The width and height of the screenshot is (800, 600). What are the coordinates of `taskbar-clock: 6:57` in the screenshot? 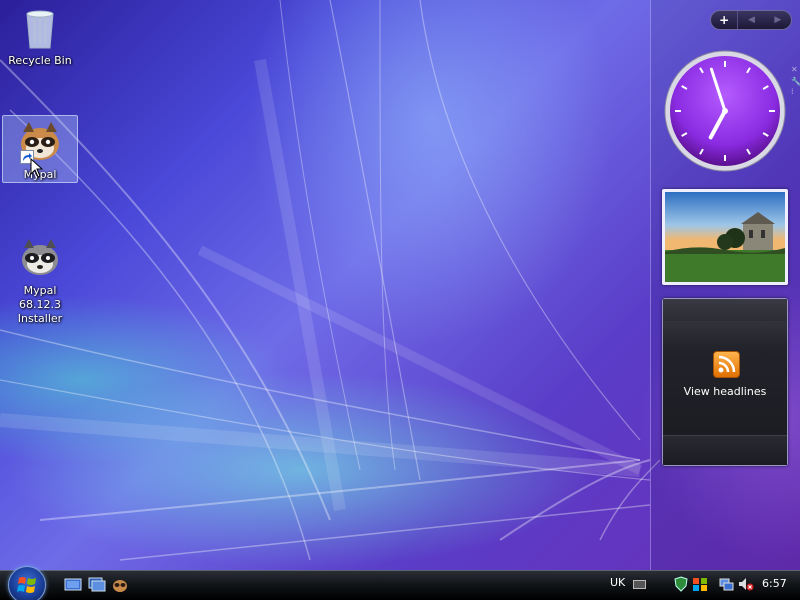 It's located at (774, 583).